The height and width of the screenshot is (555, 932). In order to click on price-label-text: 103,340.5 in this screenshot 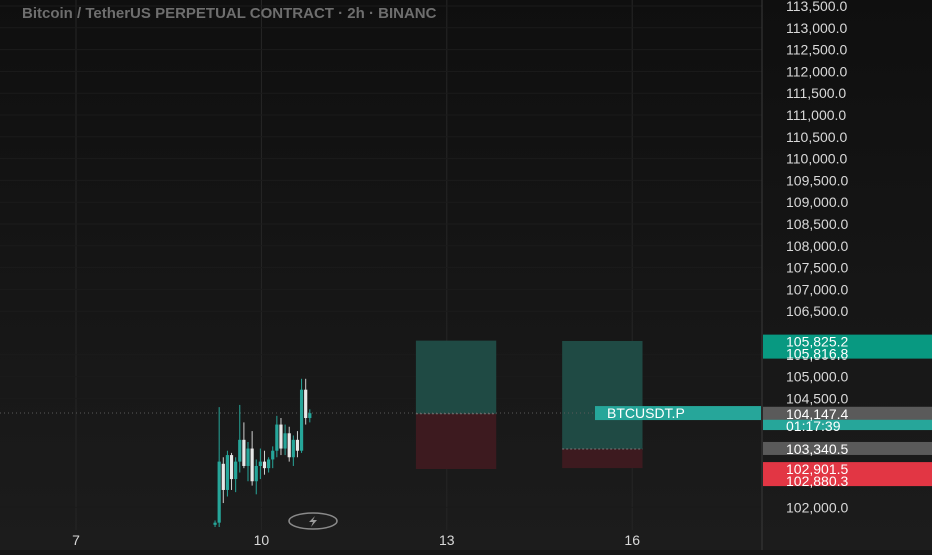, I will do `click(817, 449)`.